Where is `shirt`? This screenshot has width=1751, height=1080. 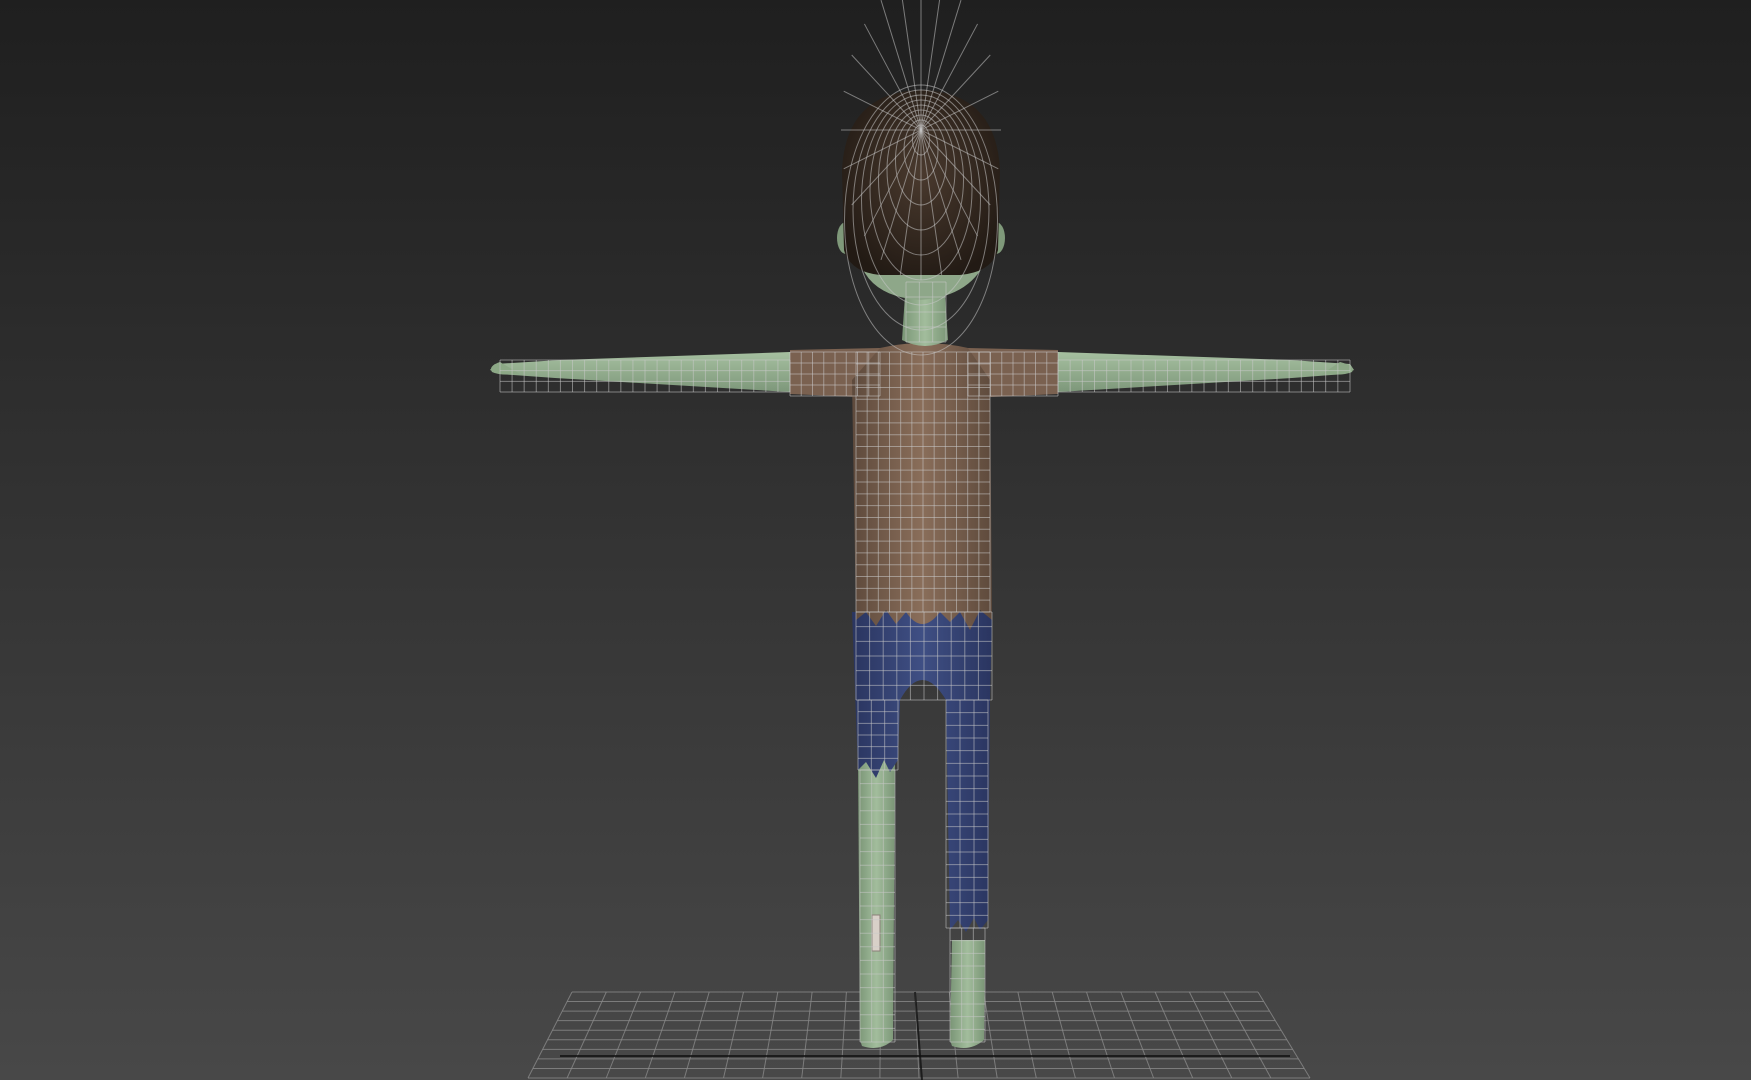 shirt is located at coordinates (922, 486).